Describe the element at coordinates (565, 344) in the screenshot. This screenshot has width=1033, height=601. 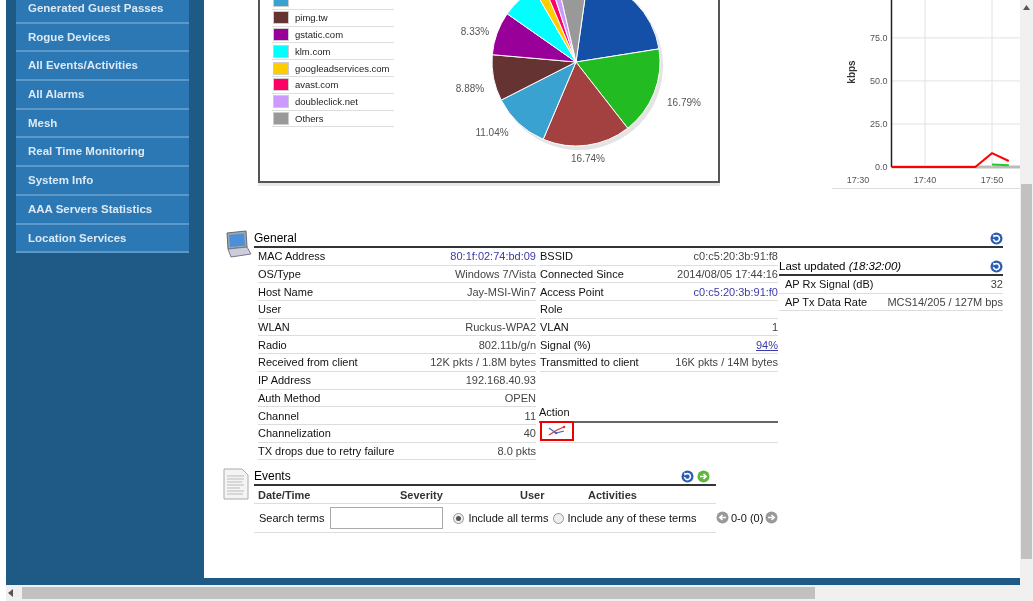
I see `field-label: Signal (%)` at that location.